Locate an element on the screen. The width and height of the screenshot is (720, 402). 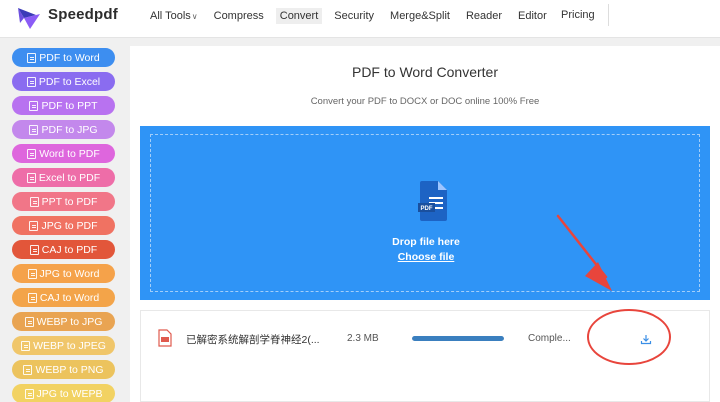
sidebar-item-ppt-to-pdf: PPT to PDF is located at coordinates (63, 201).